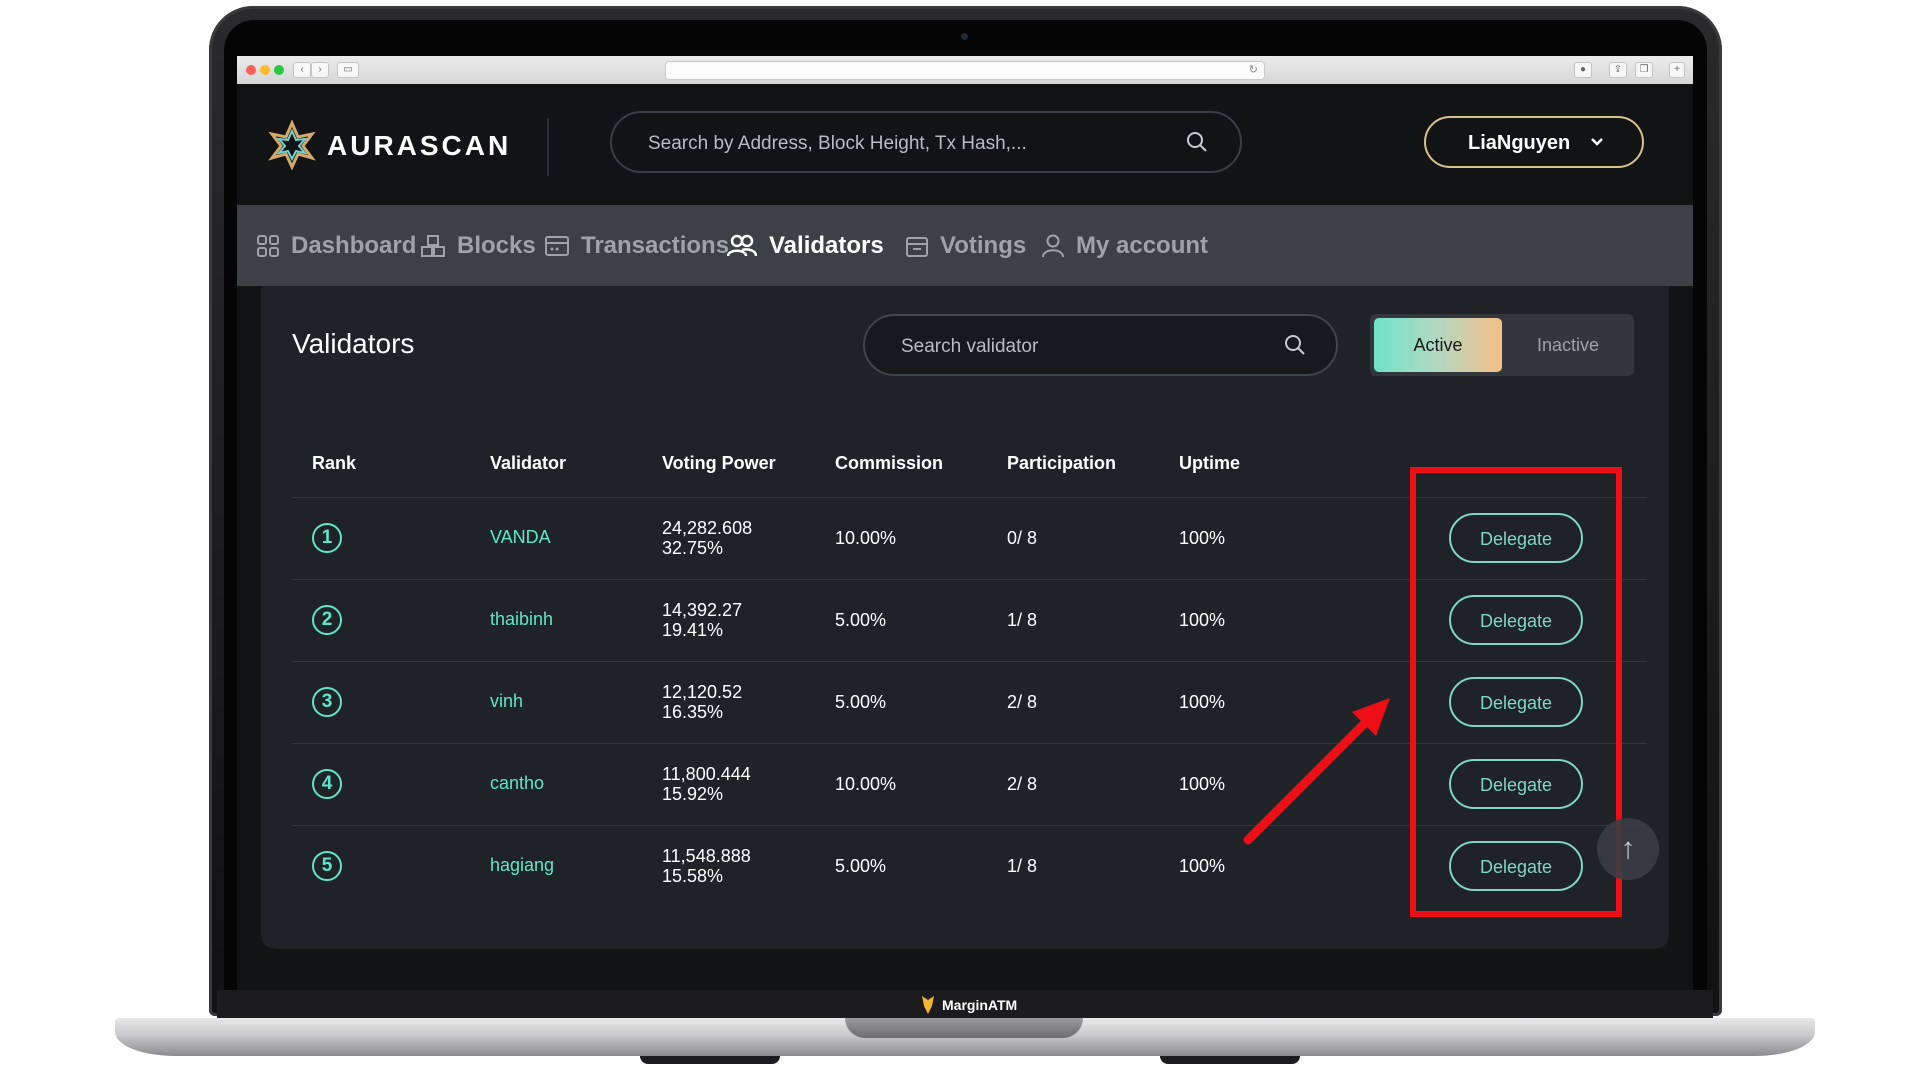  Describe the element at coordinates (655, 245) in the screenshot. I see `nav-label: Transactions` at that location.